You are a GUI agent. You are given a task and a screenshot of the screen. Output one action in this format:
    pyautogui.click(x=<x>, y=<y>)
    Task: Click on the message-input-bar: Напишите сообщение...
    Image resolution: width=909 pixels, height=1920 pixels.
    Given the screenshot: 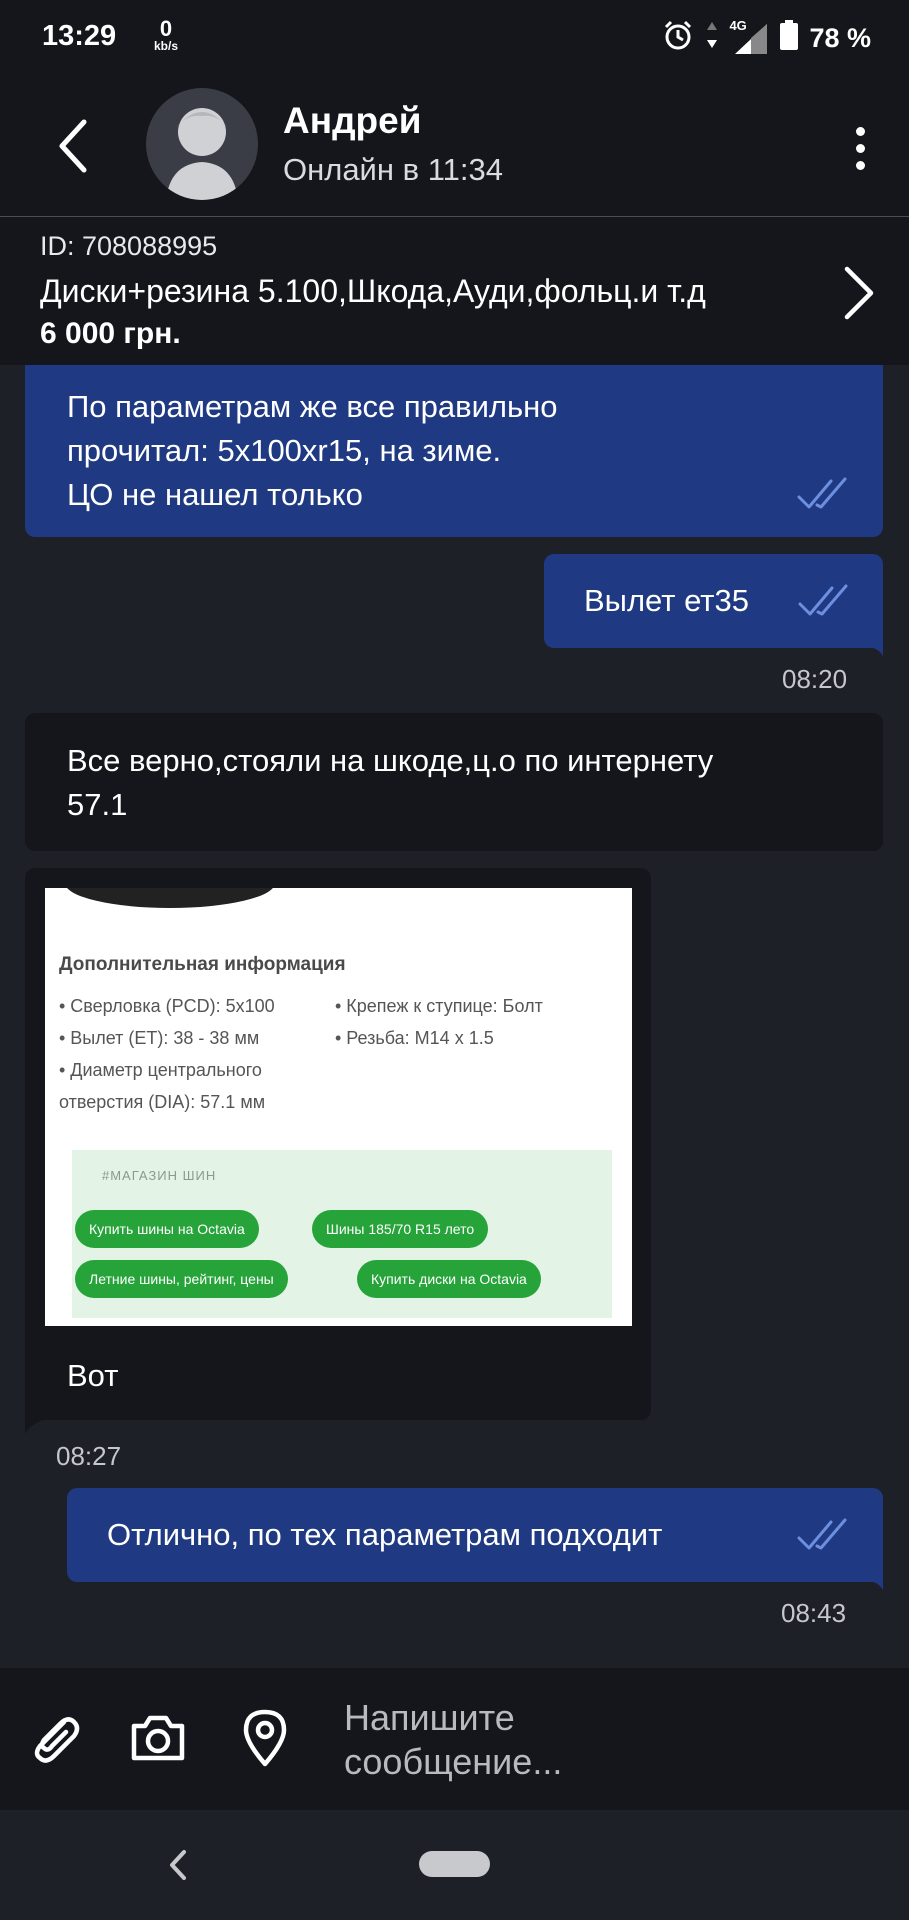 What is the action you would take?
    pyautogui.click(x=454, y=1739)
    